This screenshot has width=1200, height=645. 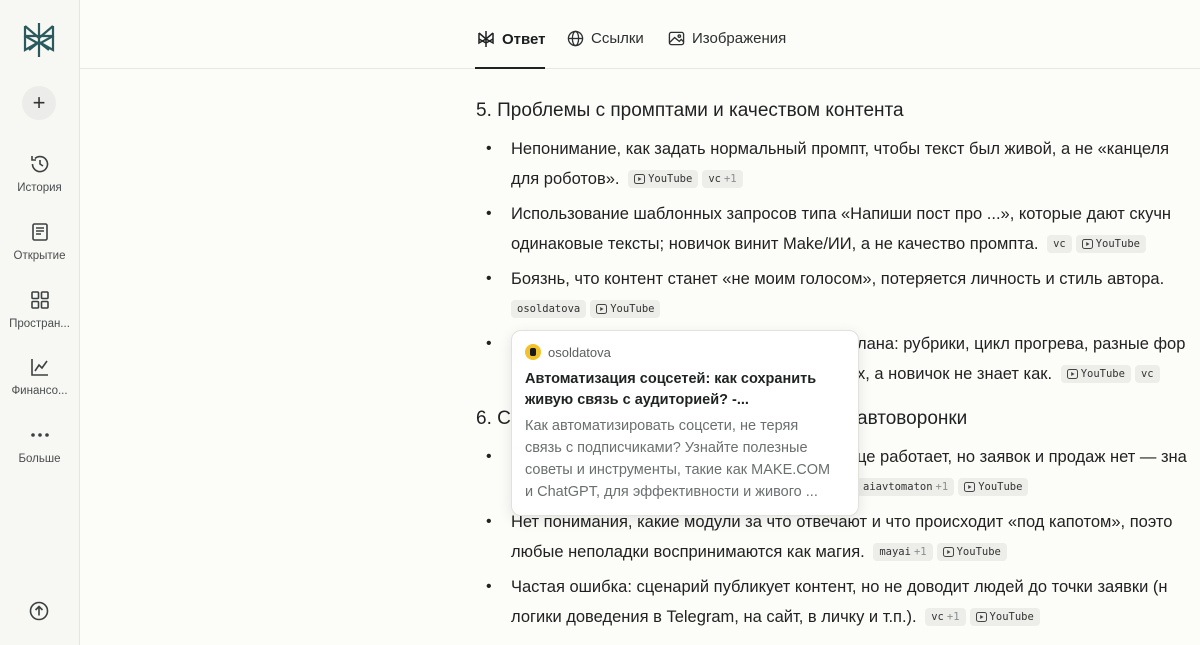 What do you see at coordinates (524, 39) in the screenshot?
I see `tab-label: Ответ` at bounding box center [524, 39].